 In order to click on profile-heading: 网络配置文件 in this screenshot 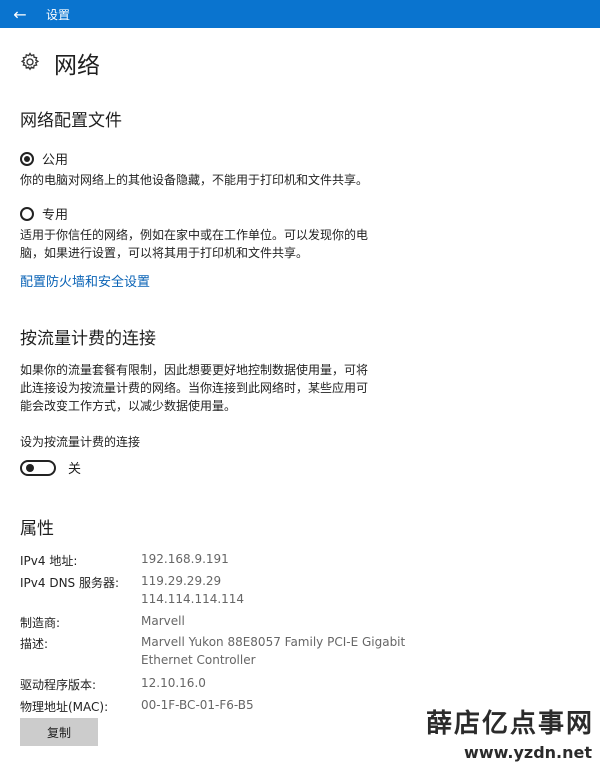, I will do `click(71, 121)`.